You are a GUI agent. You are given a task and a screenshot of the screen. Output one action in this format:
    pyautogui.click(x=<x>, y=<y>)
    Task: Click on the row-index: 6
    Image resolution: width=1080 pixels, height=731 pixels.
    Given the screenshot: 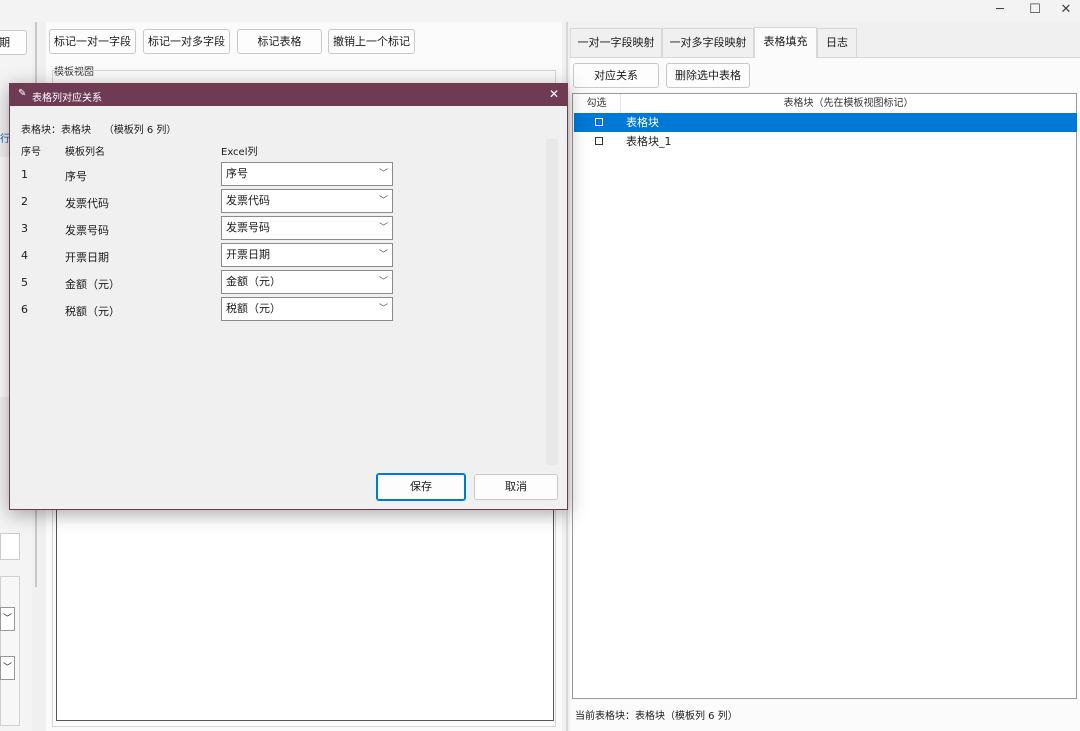 What is the action you would take?
    pyautogui.click(x=24, y=309)
    